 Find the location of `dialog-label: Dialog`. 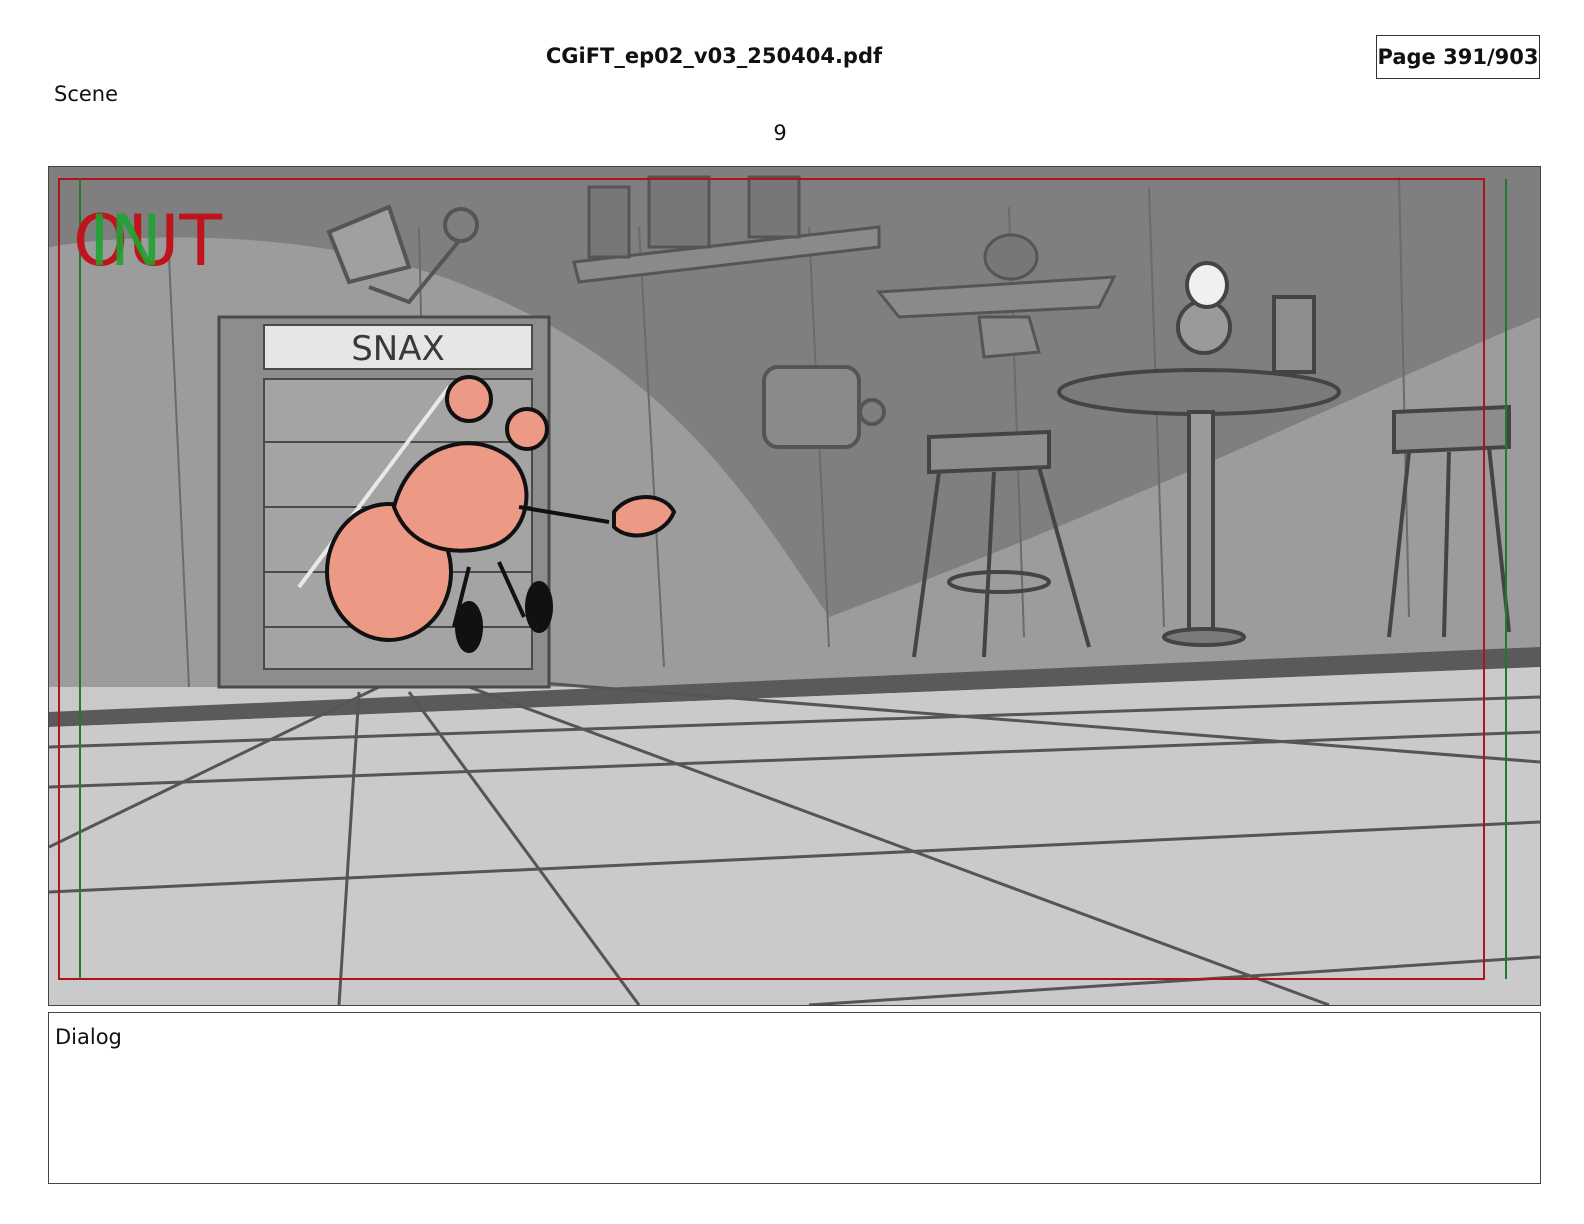

dialog-label: Dialog is located at coordinates (88, 1037).